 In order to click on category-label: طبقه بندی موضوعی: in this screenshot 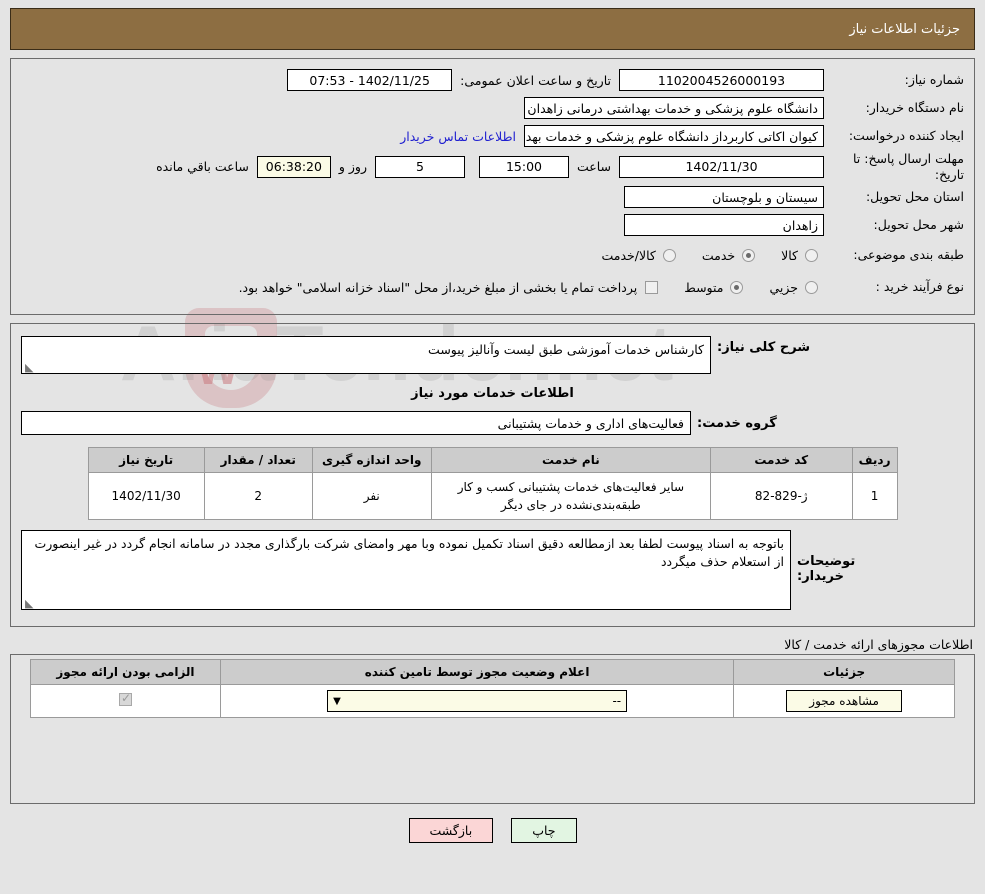, I will do `click(908, 255)`.